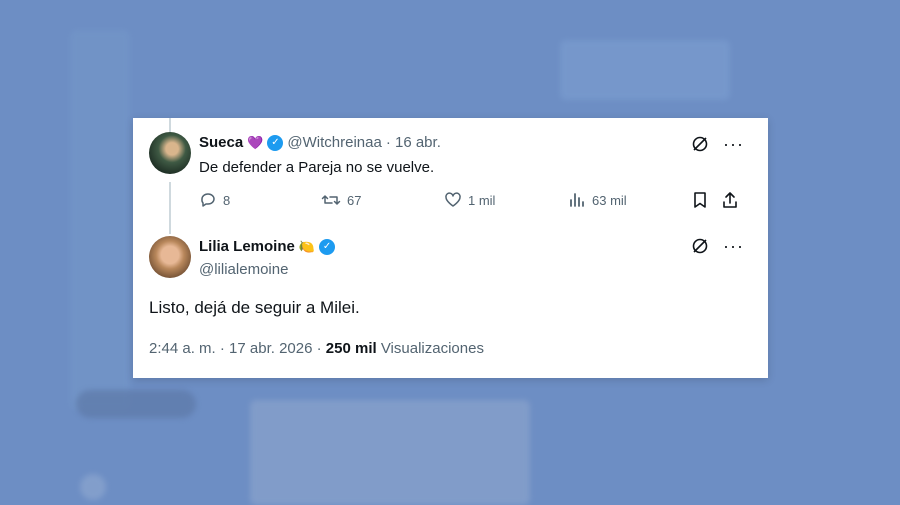  What do you see at coordinates (255, 142) in the screenshot?
I see `purple-heart-emoji: 💜` at bounding box center [255, 142].